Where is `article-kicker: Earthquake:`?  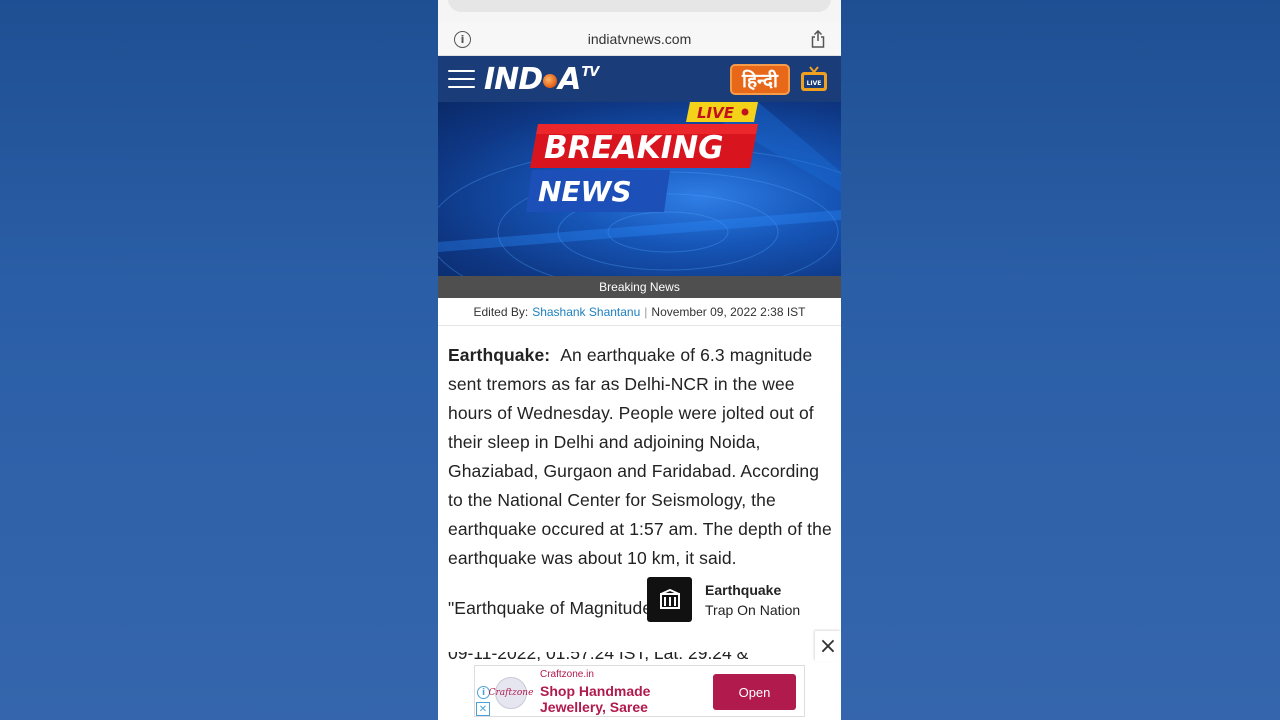
article-kicker: Earthquake: is located at coordinates (499, 355).